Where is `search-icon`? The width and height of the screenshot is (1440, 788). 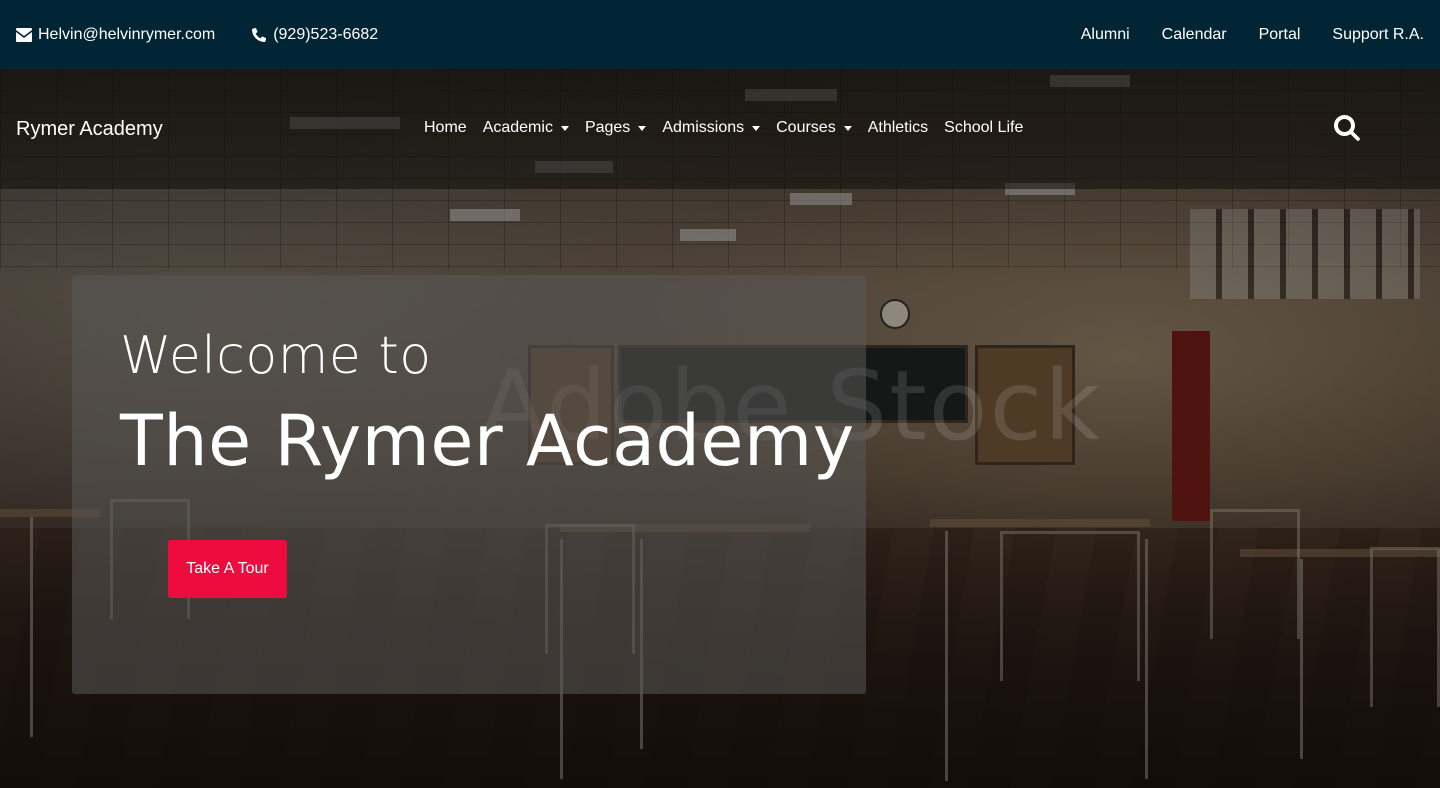
search-icon is located at coordinates (1346, 127).